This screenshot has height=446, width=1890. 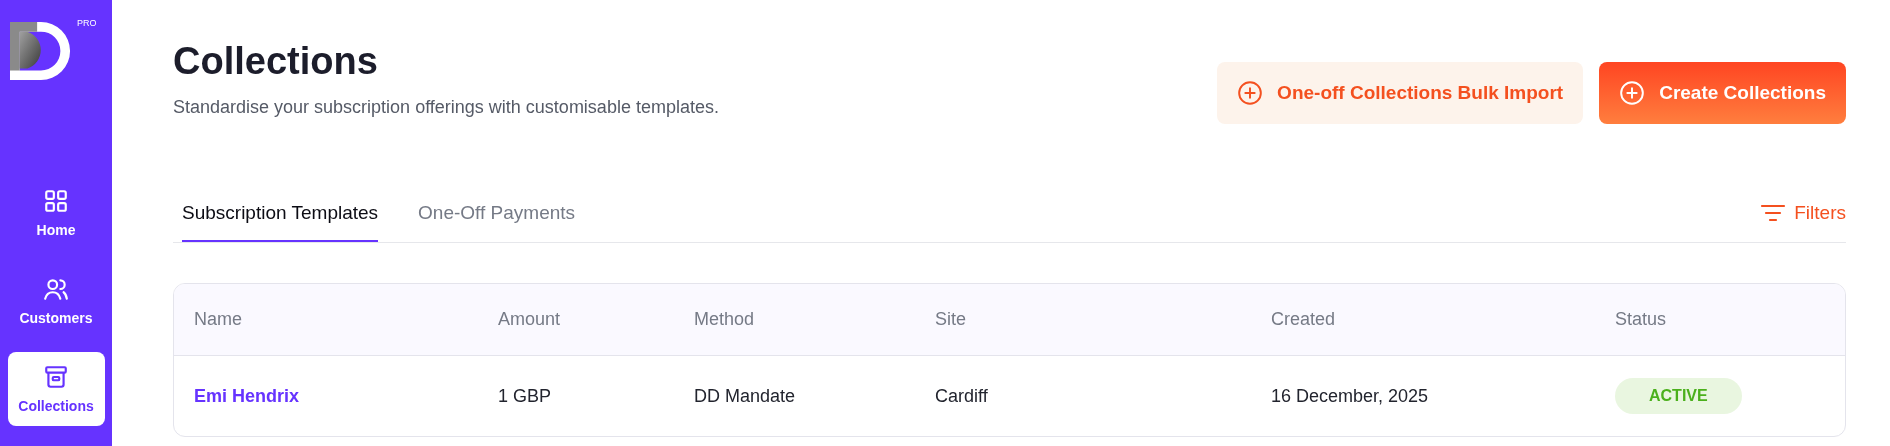 What do you see at coordinates (1773, 213) in the screenshot?
I see `filter-icon` at bounding box center [1773, 213].